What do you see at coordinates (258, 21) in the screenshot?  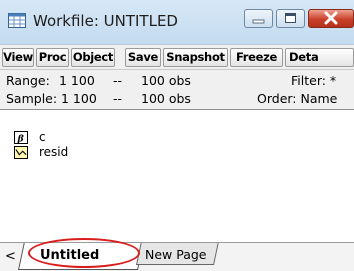 I see `minimize-icon` at bounding box center [258, 21].